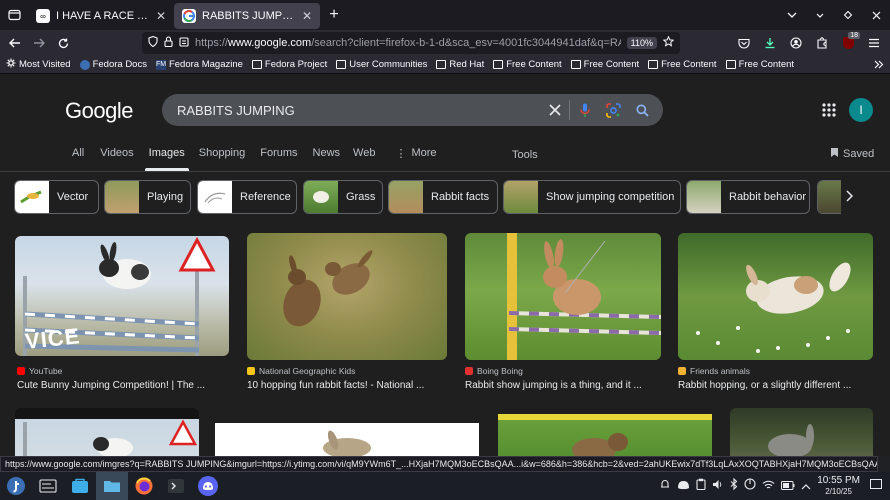 This screenshot has height=500, width=890. What do you see at coordinates (744, 43) in the screenshot?
I see `pocket-icon` at bounding box center [744, 43].